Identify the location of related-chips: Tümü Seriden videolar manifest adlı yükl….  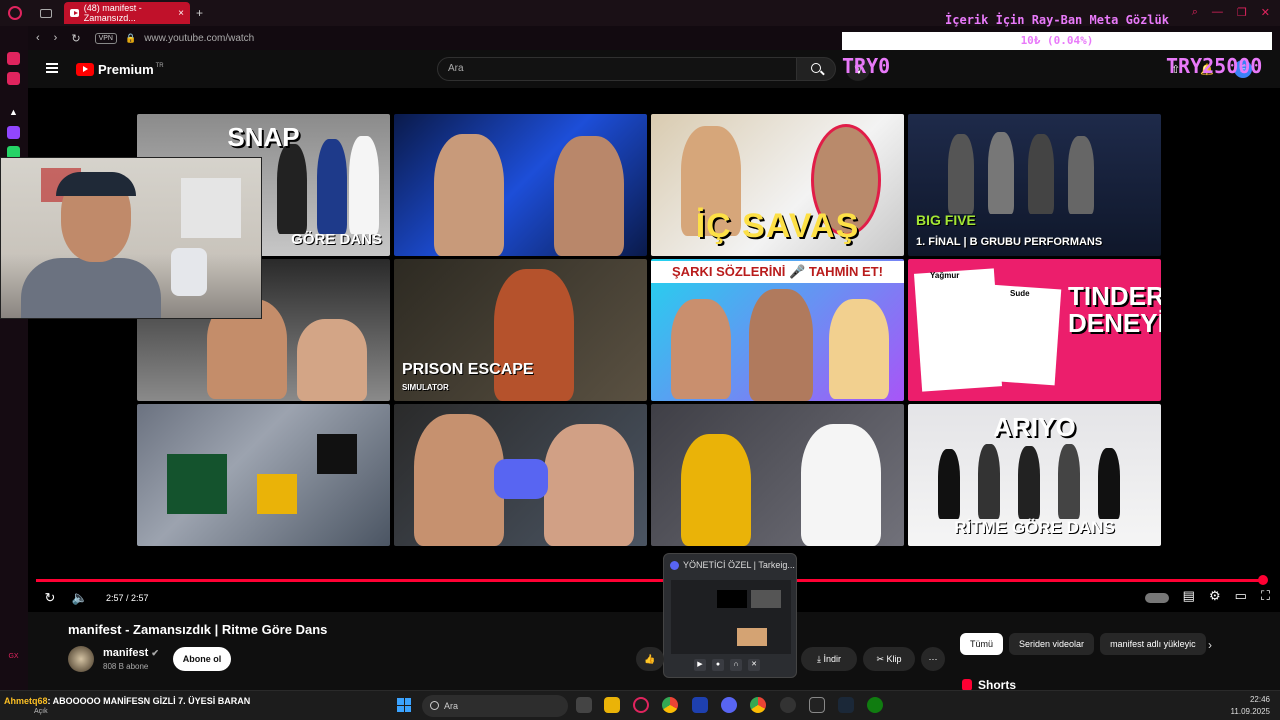
(1083, 644).